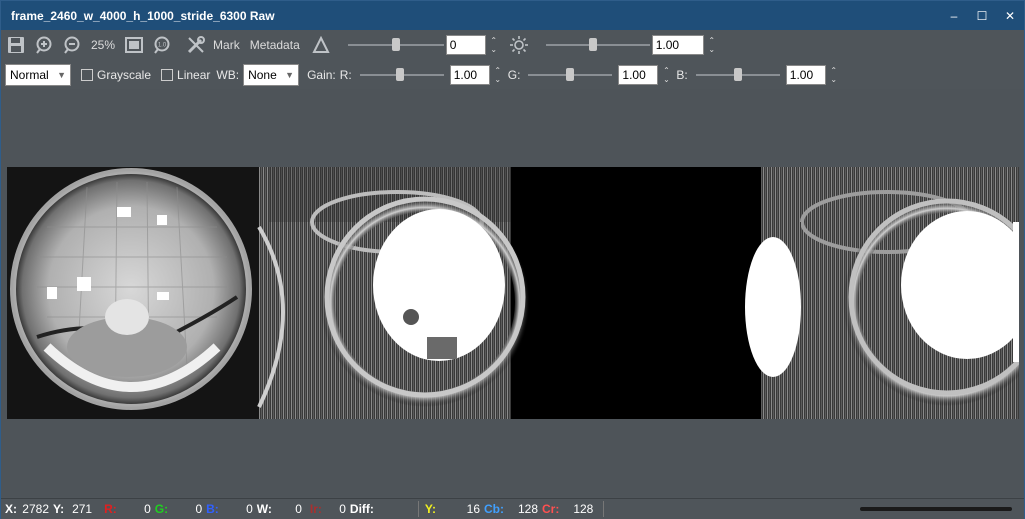 This screenshot has height=519, width=1025. Describe the element at coordinates (124, 74) in the screenshot. I see `grayscale-label: Grayscale` at that location.